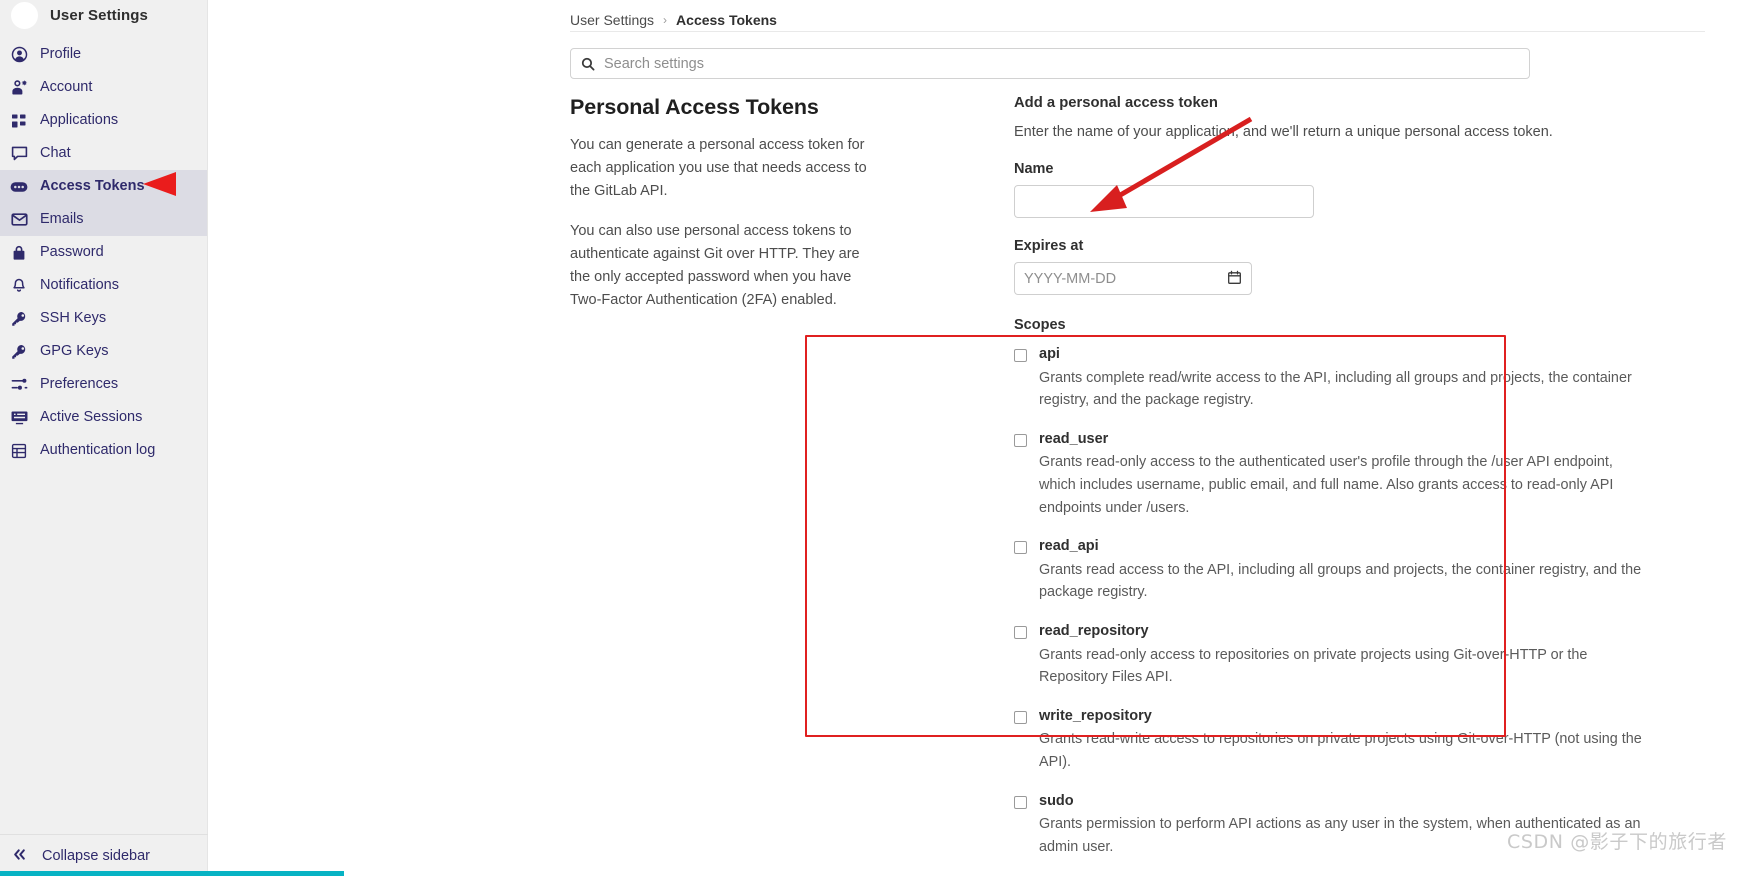 The image size is (1745, 876). Describe the element at coordinates (99, 15) in the screenshot. I see `sidebar-title: User Settings` at that location.